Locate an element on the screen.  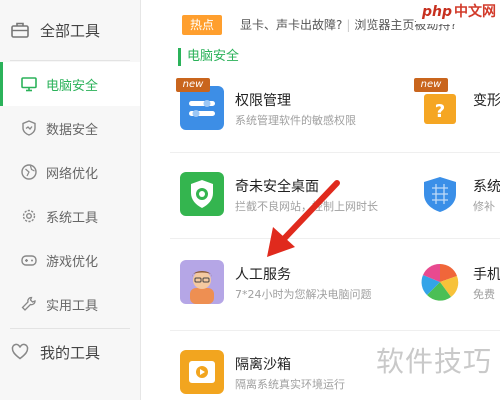
monitor-icon is located at coordinates (29, 84).